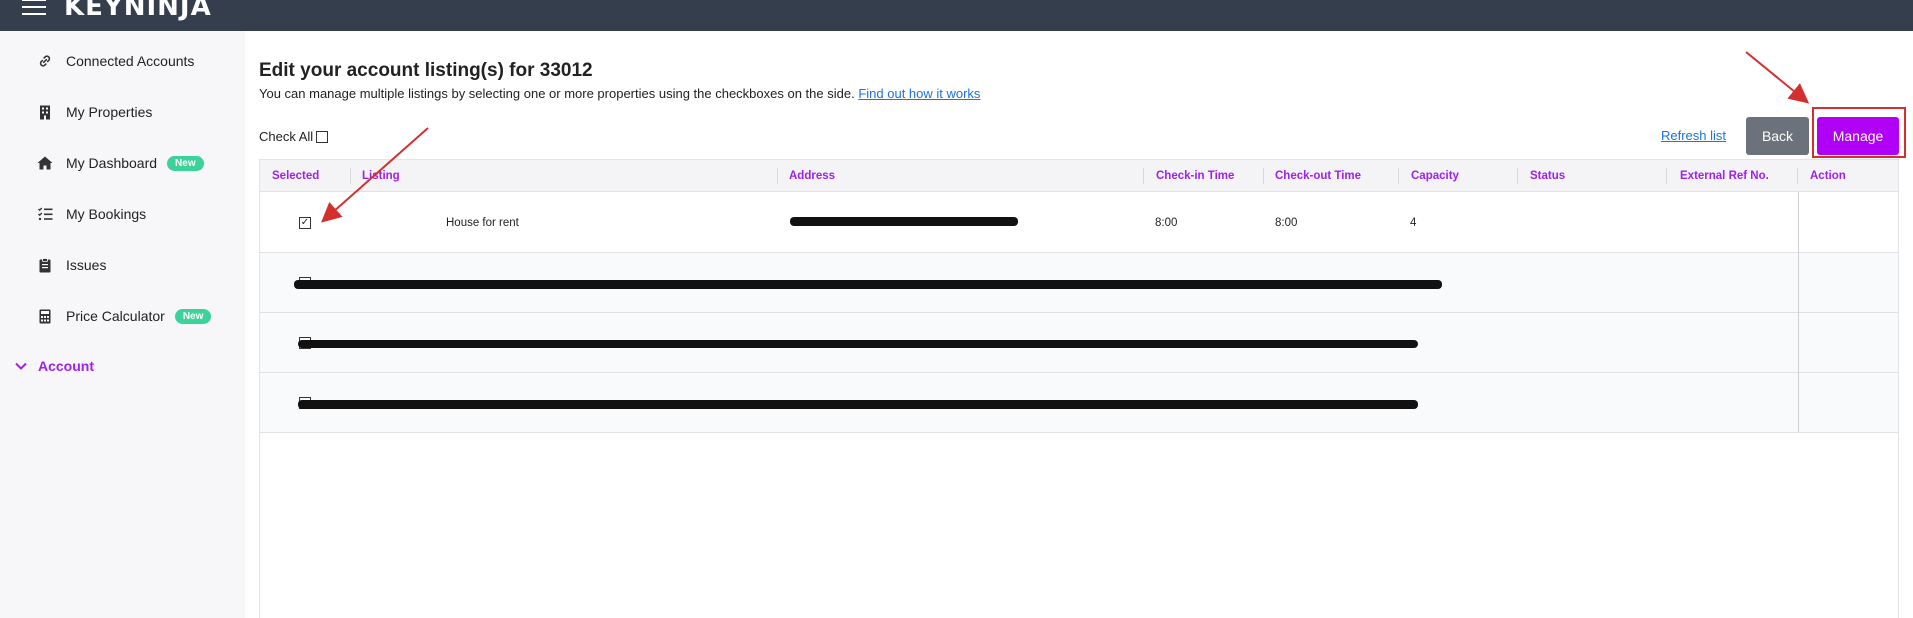  I want to click on account-label: Account, so click(66, 366).